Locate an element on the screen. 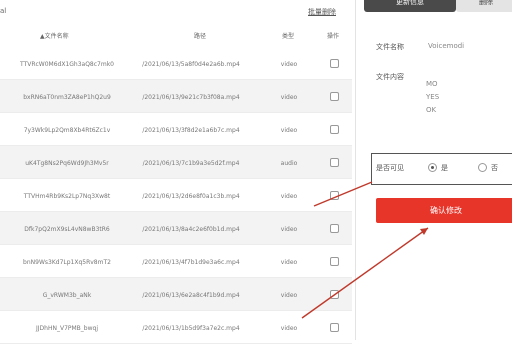 This screenshot has height=344, width=512. arrow-head-icon is located at coordinates (424, 231).